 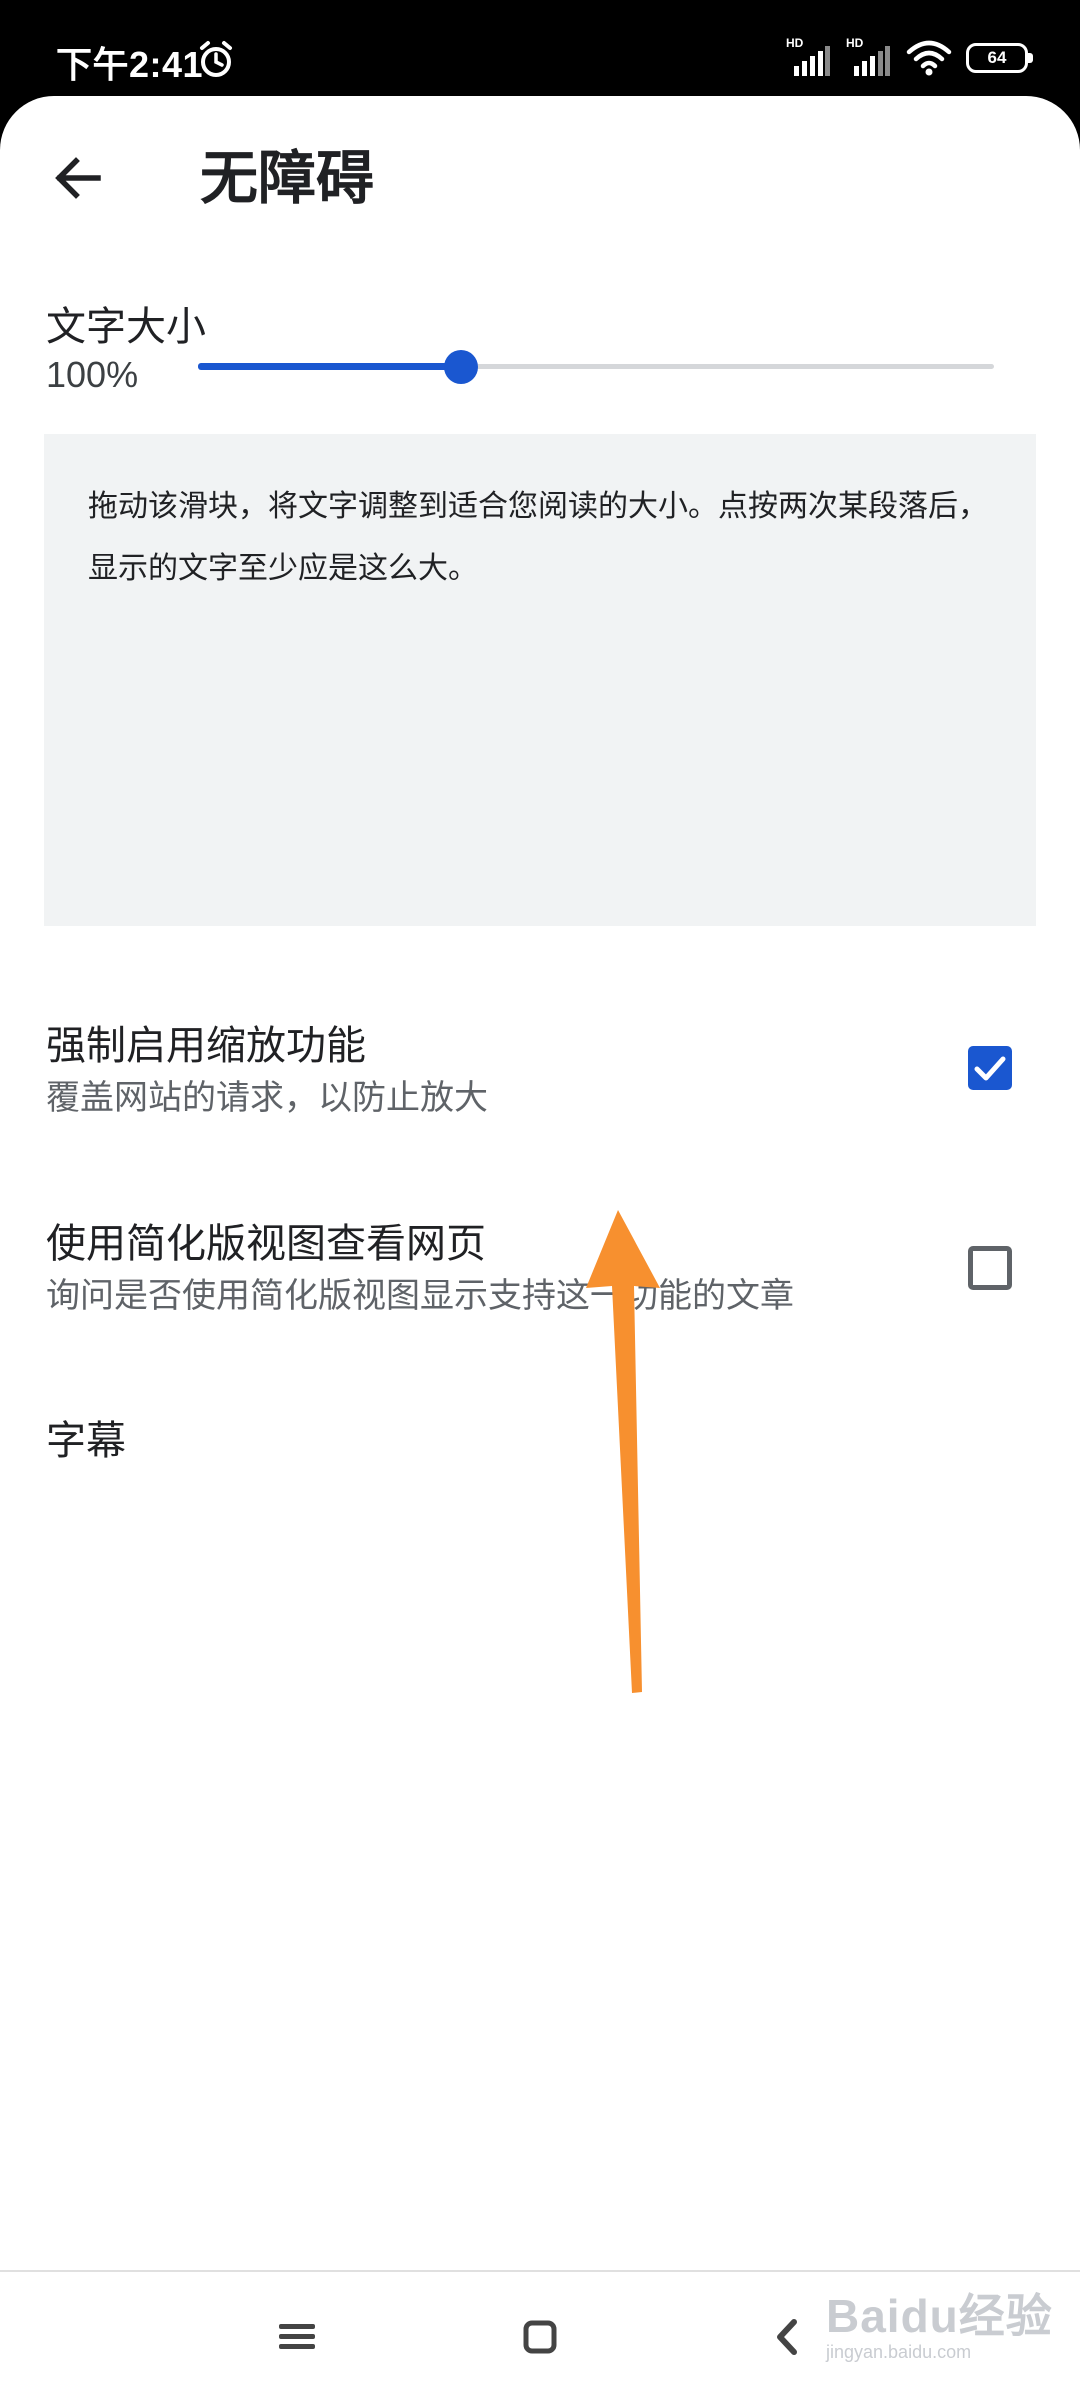 I want to click on alarm-icon, so click(x=216, y=59).